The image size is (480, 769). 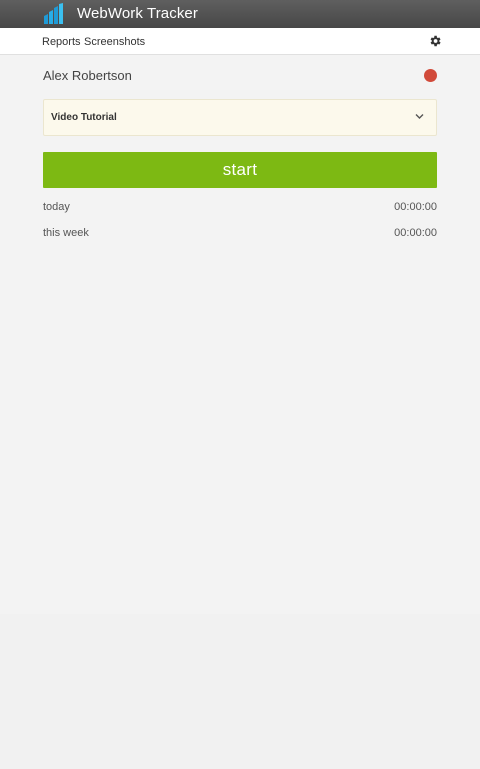 What do you see at coordinates (61, 42) in the screenshot?
I see `nav-reports-link: Reports` at bounding box center [61, 42].